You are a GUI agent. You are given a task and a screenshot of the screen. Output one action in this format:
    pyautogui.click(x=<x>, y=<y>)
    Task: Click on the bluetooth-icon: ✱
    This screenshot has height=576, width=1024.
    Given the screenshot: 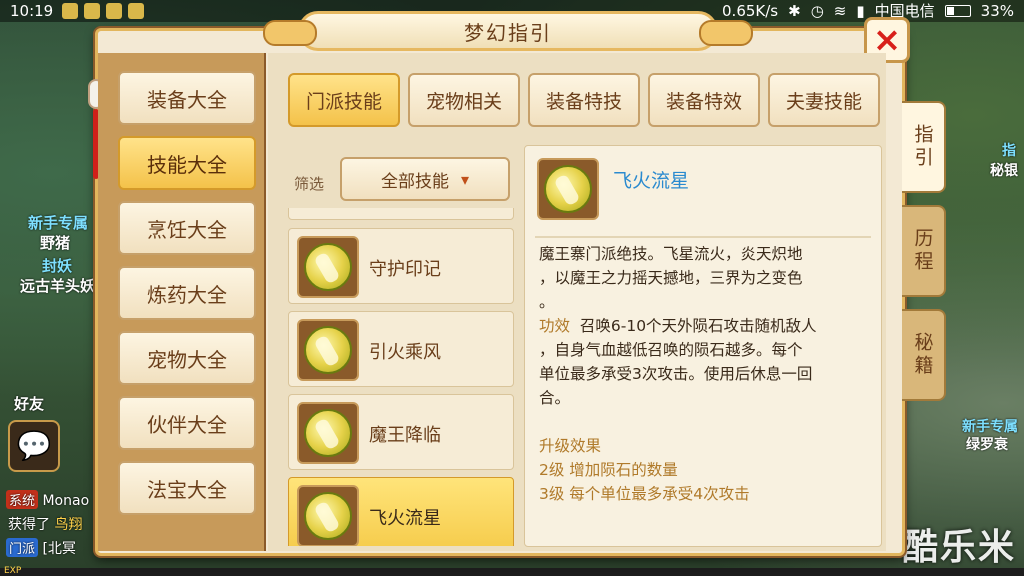 What is the action you would take?
    pyautogui.click(x=794, y=11)
    